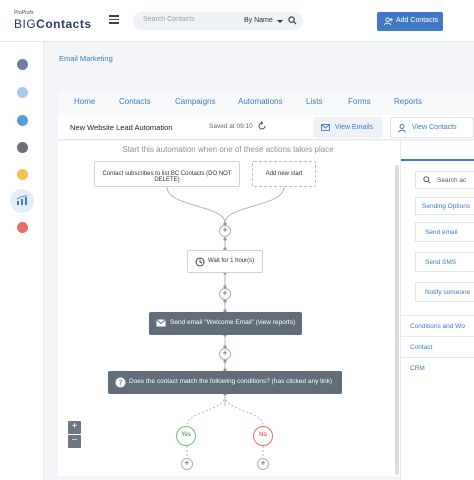  I want to click on action-label: Notify someone, so click(448, 292).